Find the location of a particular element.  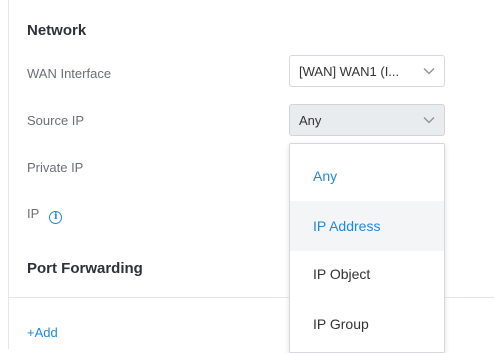

dropdown-option-any: Any is located at coordinates (367, 176).